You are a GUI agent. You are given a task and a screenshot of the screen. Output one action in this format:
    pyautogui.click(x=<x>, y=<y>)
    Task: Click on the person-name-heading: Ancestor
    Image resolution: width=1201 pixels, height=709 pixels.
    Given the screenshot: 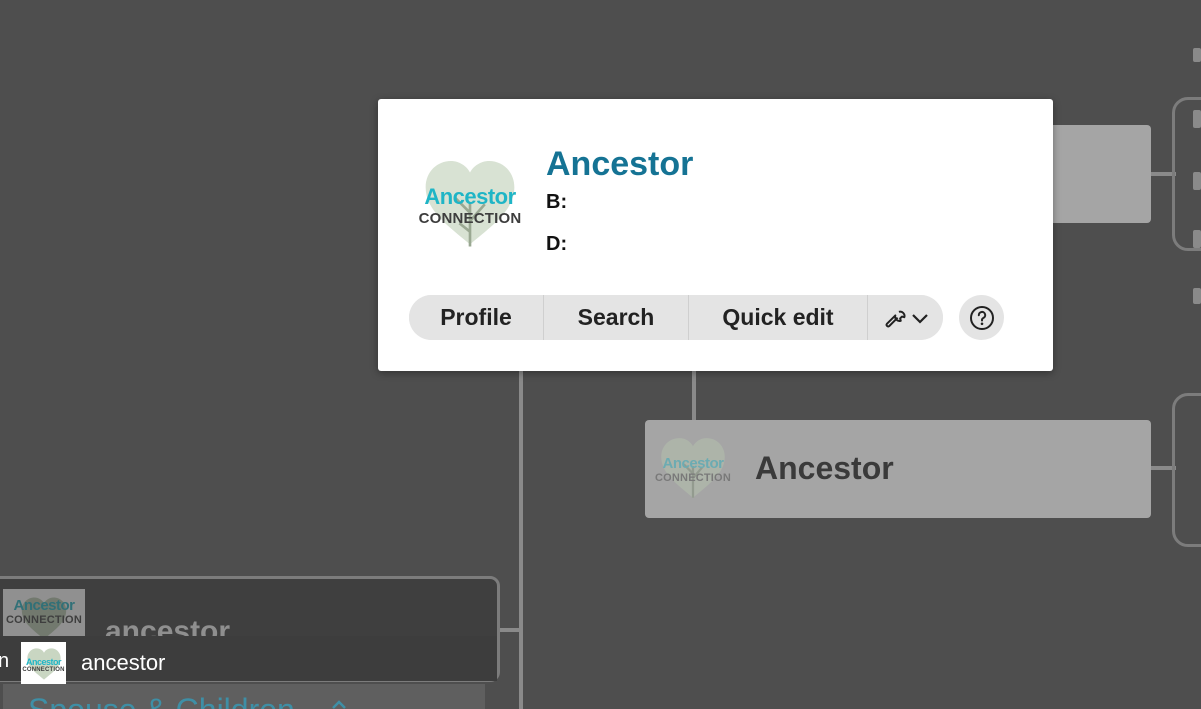 What is the action you would take?
    pyautogui.click(x=619, y=164)
    